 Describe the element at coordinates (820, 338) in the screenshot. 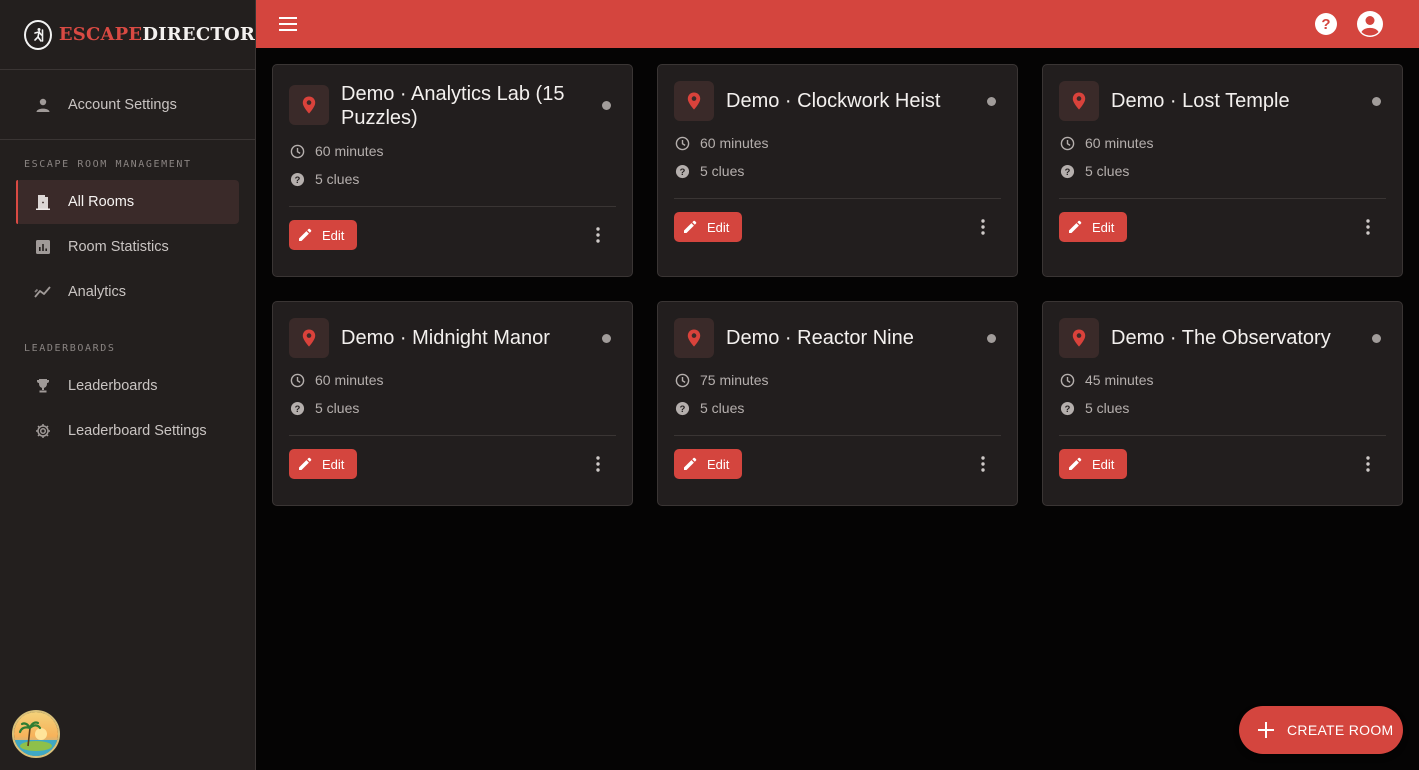

I see `room-title: Demo · Reactor Nine` at that location.